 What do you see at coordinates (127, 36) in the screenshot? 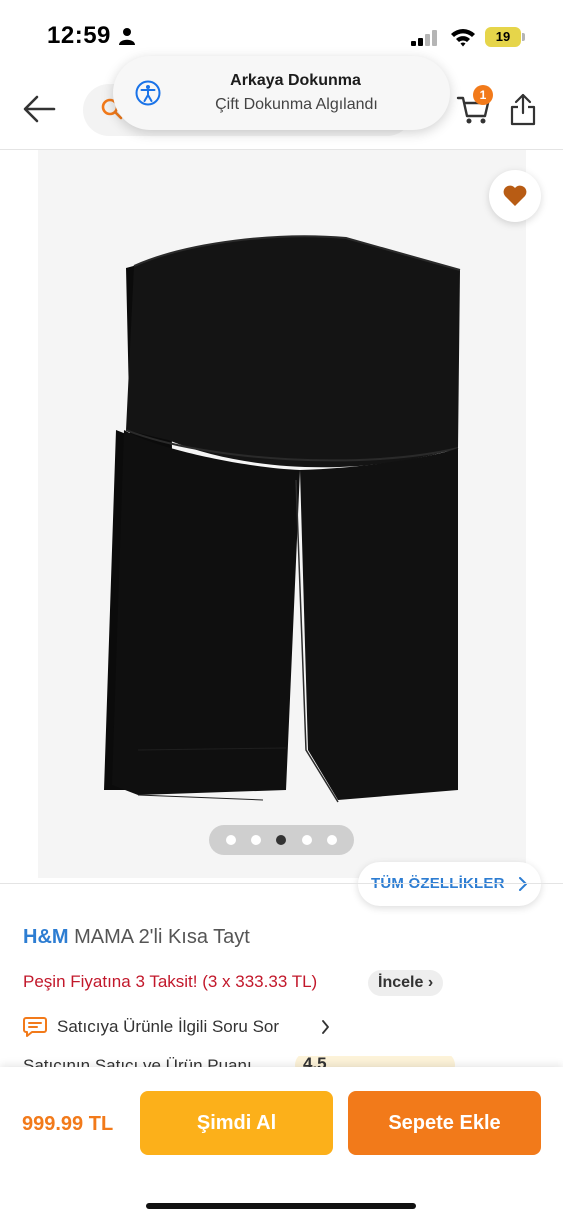
I see `person-icon` at bounding box center [127, 36].